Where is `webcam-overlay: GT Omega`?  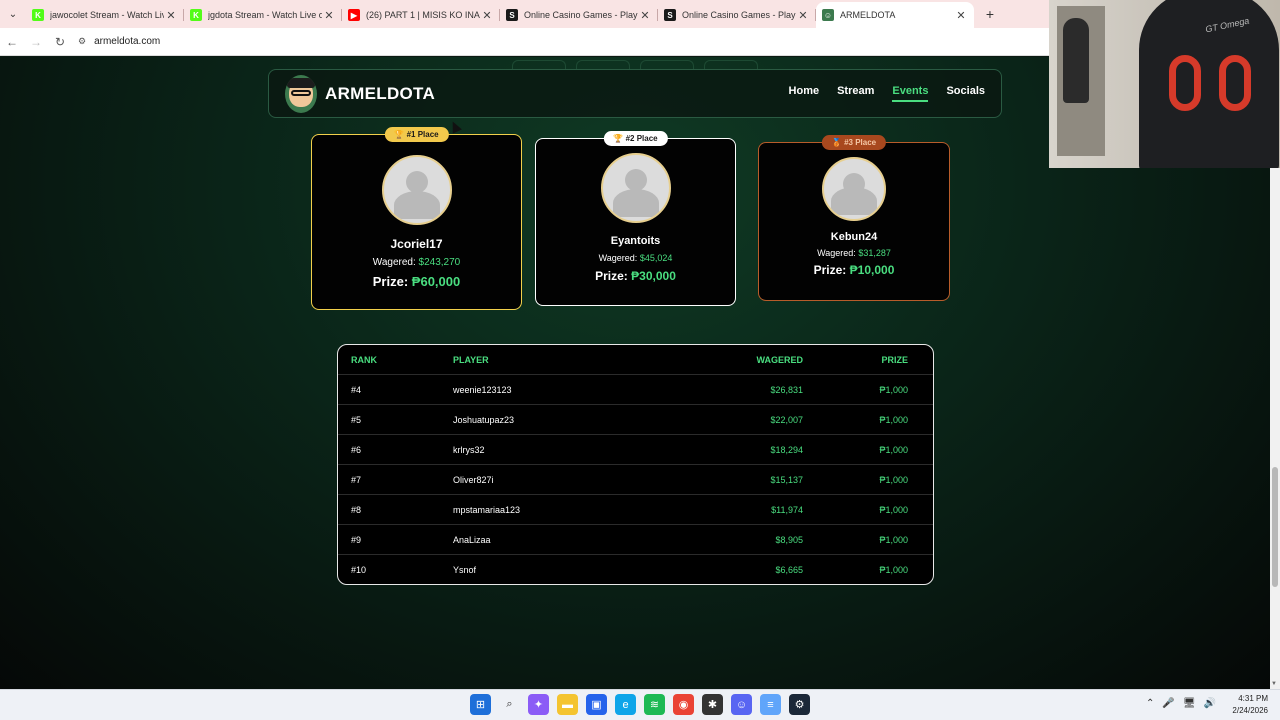
webcam-overlay: GT Omega is located at coordinates (1164, 84).